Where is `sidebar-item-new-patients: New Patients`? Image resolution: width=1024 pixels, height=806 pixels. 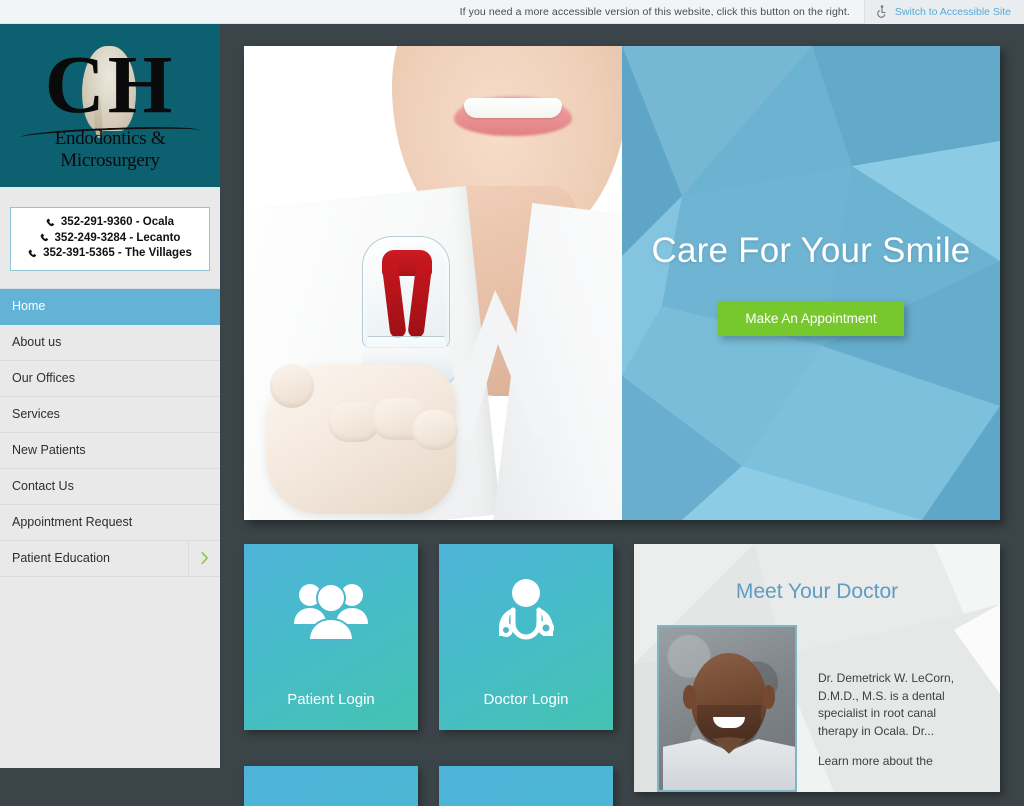
sidebar-item-new-patients: New Patients is located at coordinates (110, 450).